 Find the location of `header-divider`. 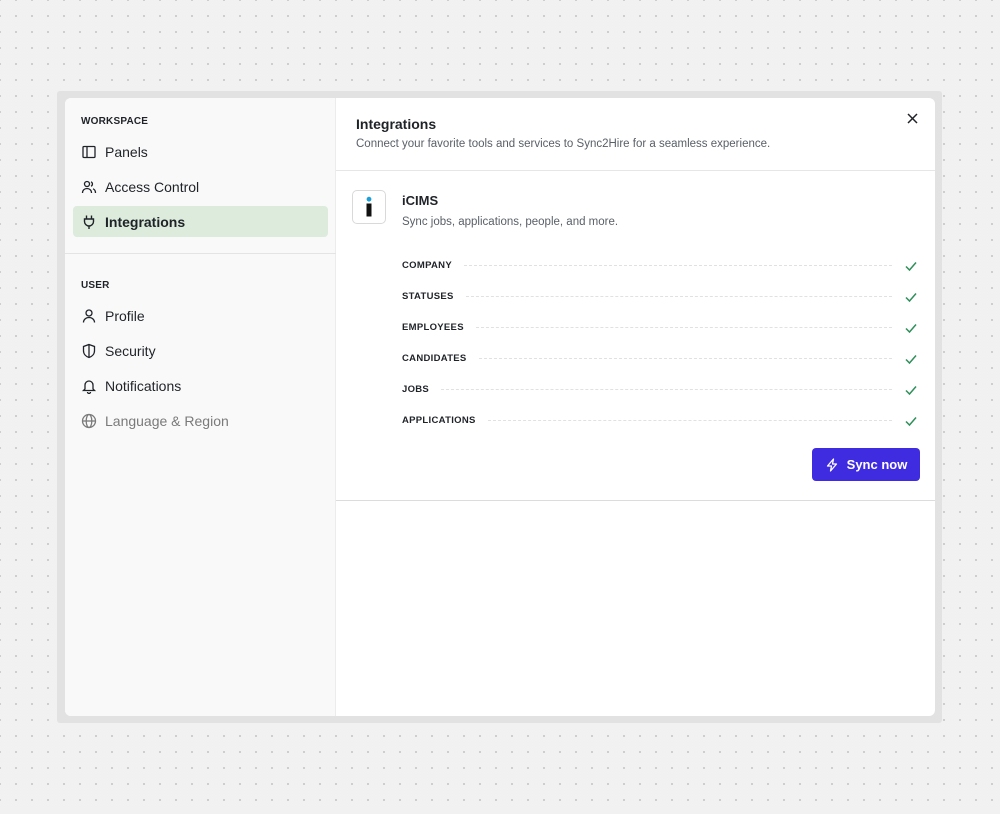

header-divider is located at coordinates (635, 170).